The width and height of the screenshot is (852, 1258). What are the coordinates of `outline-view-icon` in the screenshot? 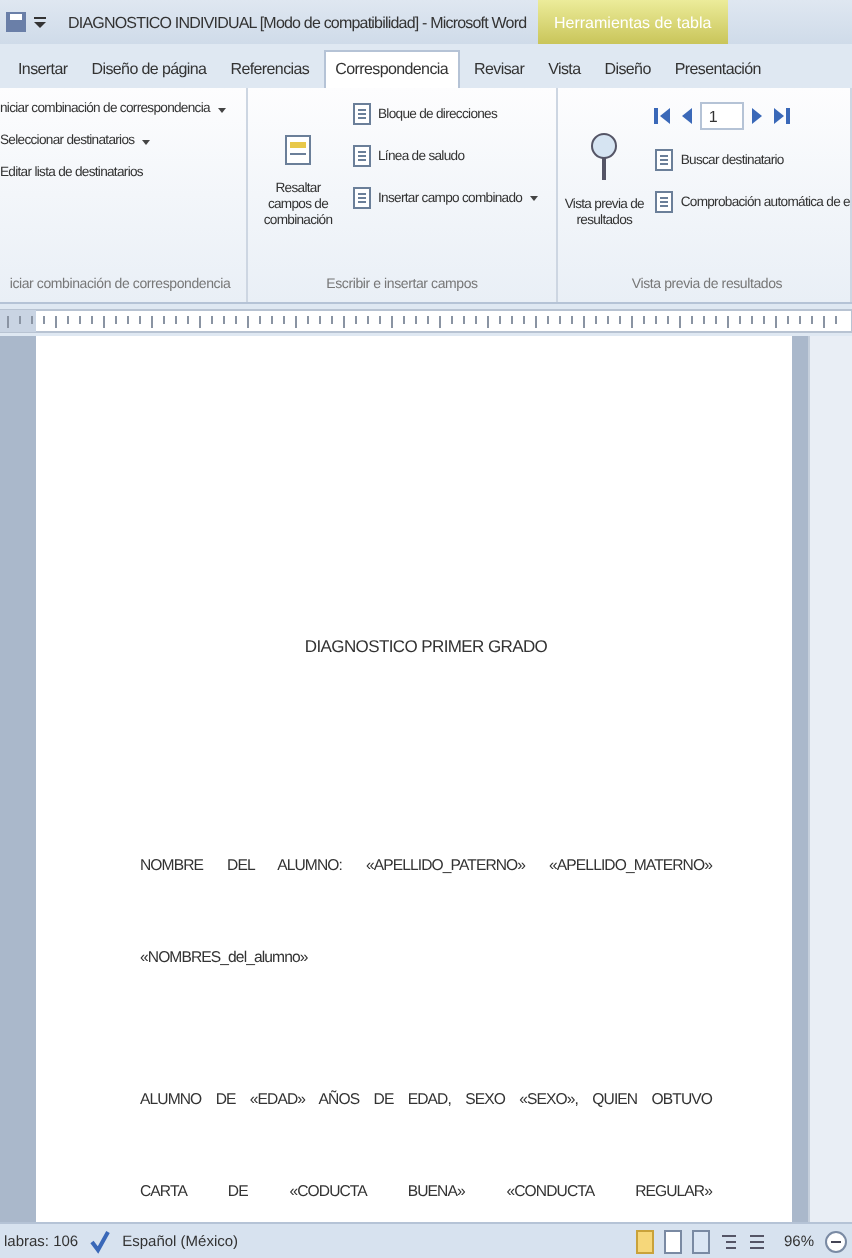 It's located at (728, 1241).